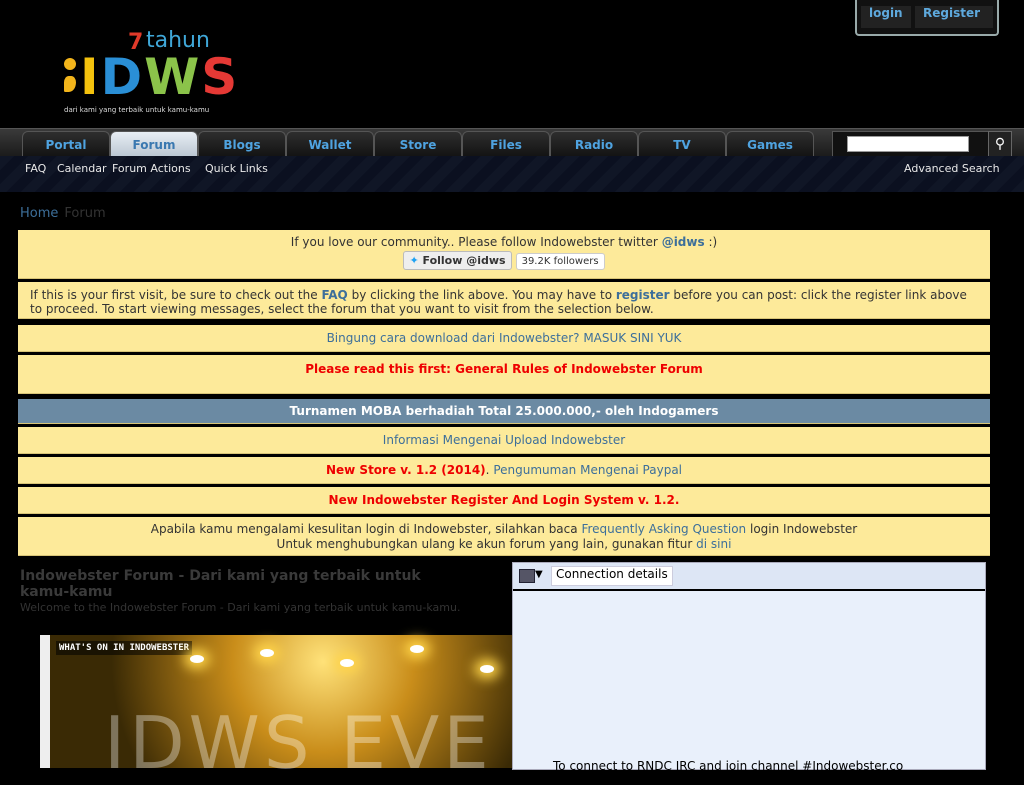  I want to click on banner-text: IDWS EVE, so click(298, 743).